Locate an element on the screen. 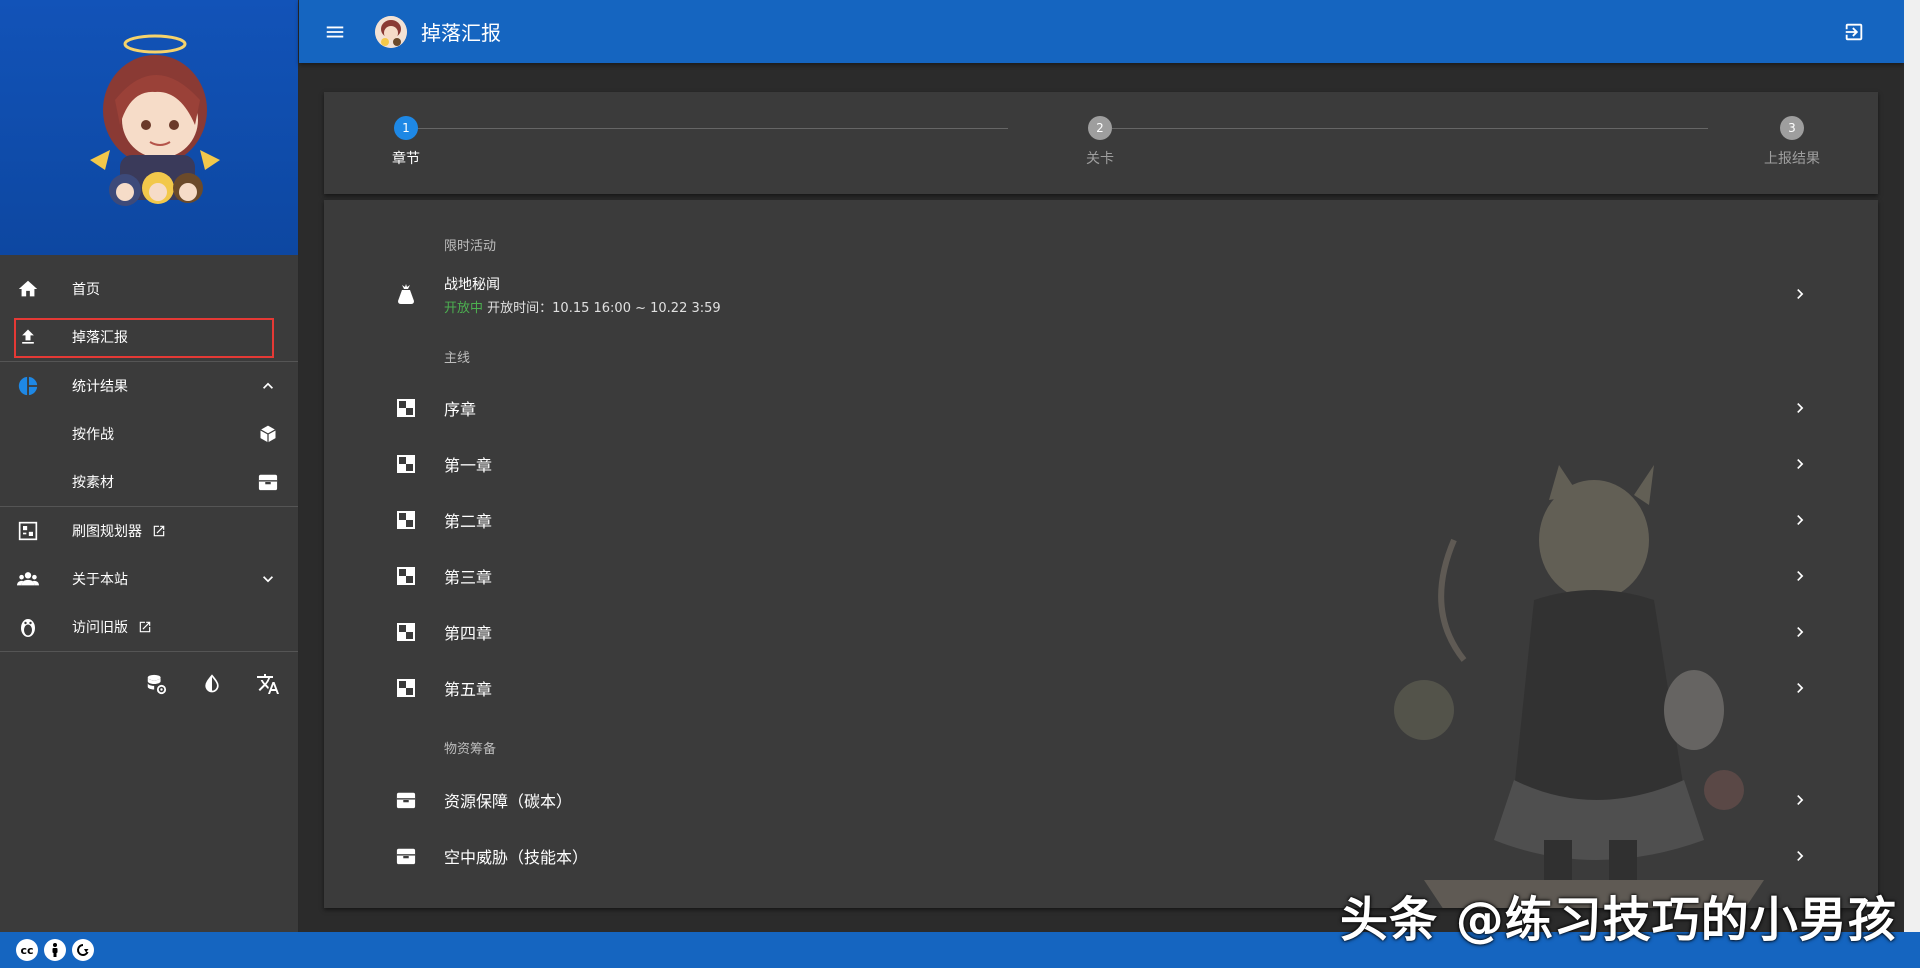 The image size is (1920, 968). sidebar-item-label: 按作战 is located at coordinates (93, 435).